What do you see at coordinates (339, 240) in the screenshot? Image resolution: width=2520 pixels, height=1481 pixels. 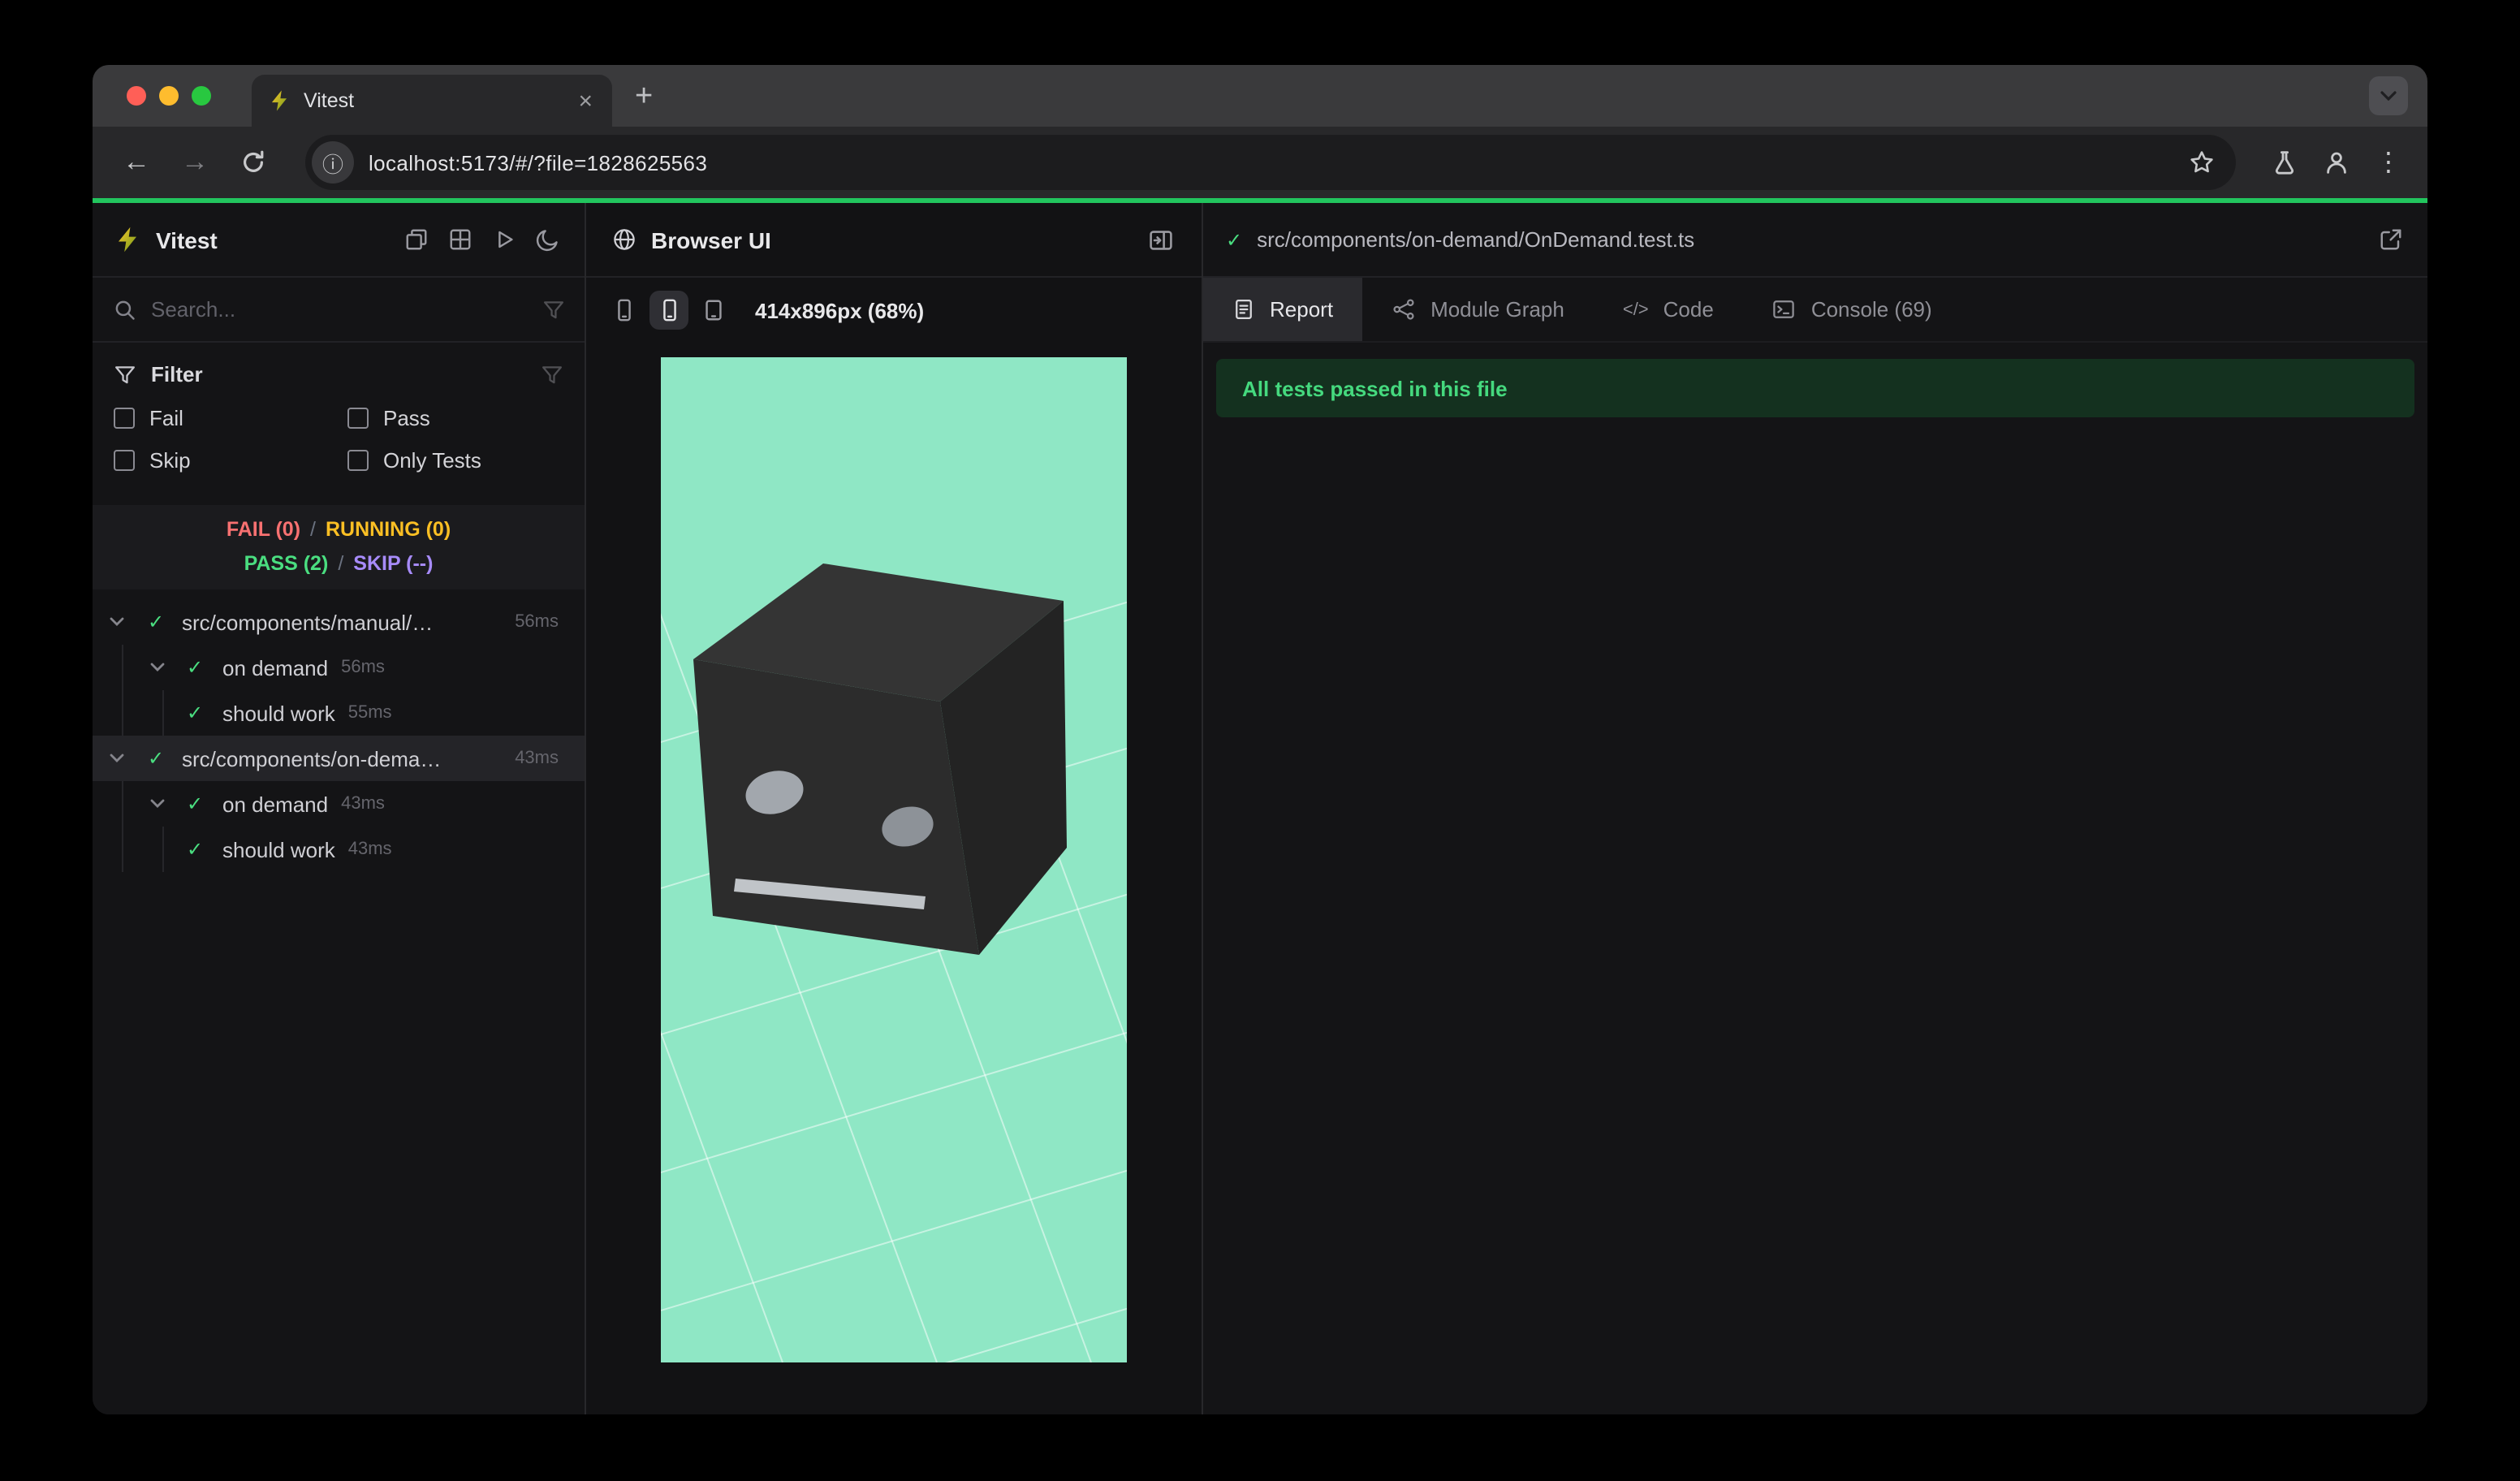 I see `sidebar-header: Vitest` at bounding box center [339, 240].